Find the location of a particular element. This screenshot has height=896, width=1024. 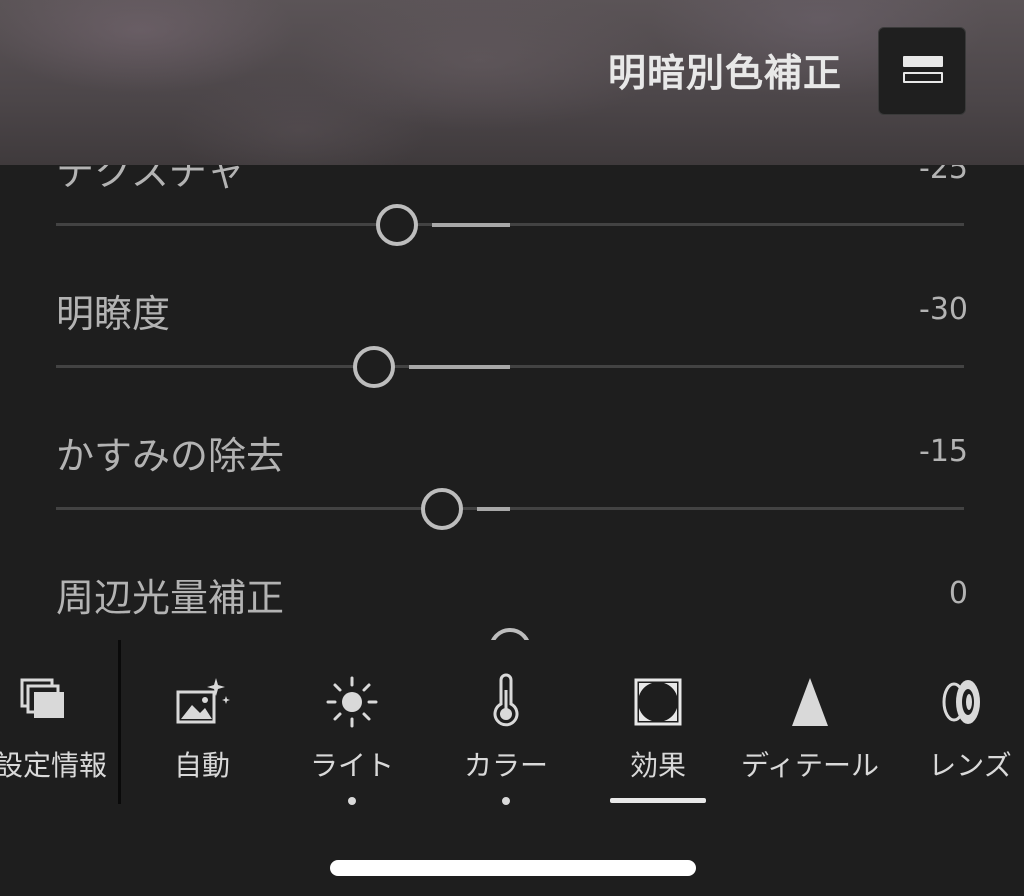

clarity-slider-fill is located at coordinates (459, 366).